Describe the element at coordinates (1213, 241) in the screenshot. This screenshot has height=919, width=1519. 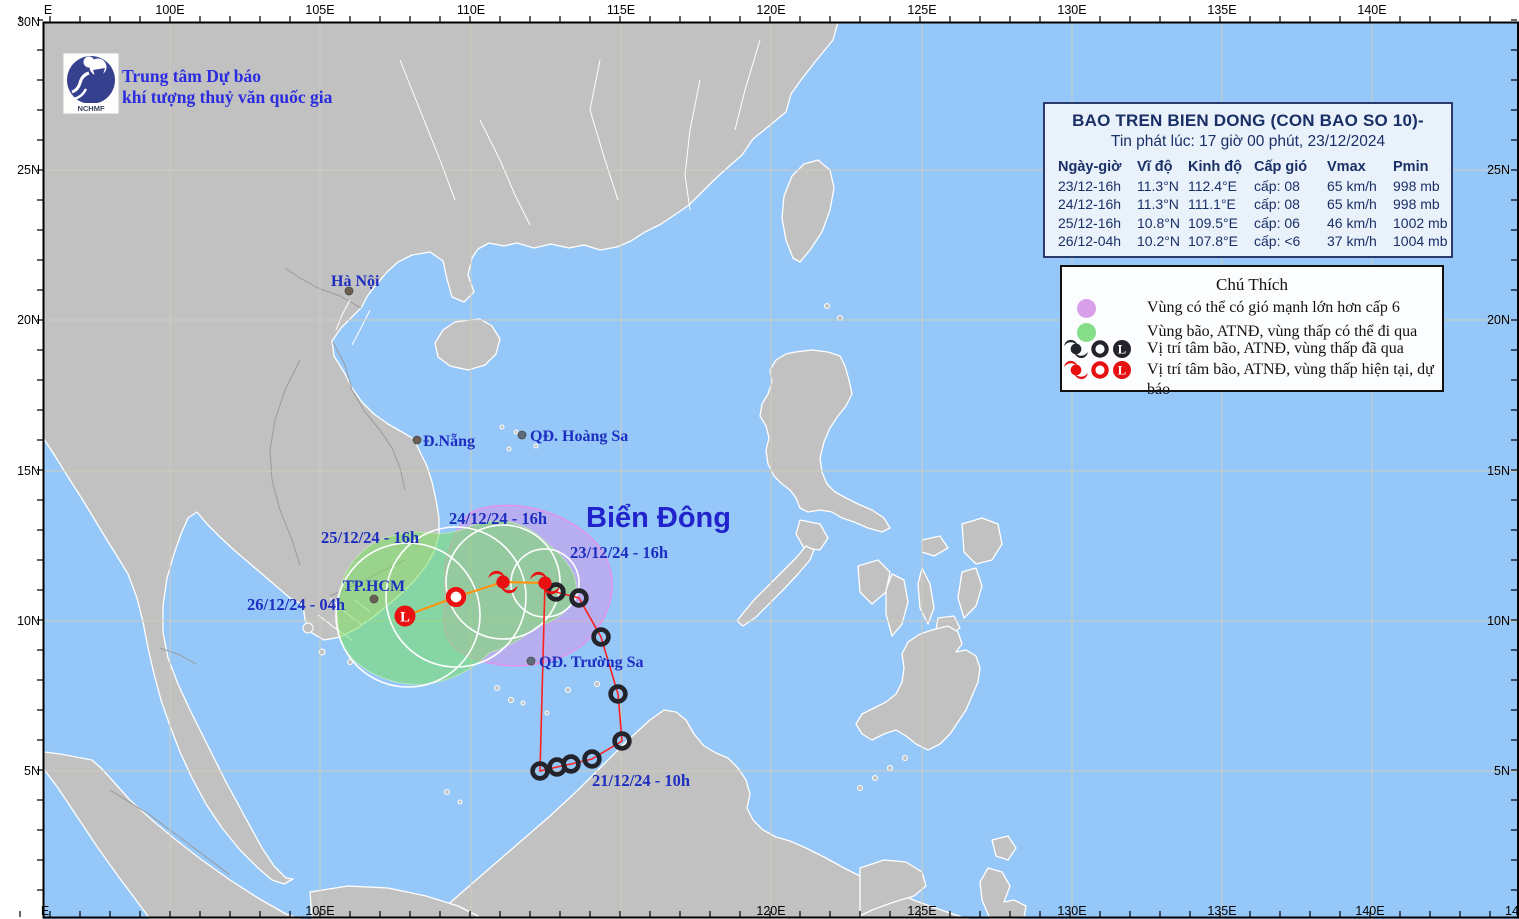
I see `table-cell: 107.8°E` at that location.